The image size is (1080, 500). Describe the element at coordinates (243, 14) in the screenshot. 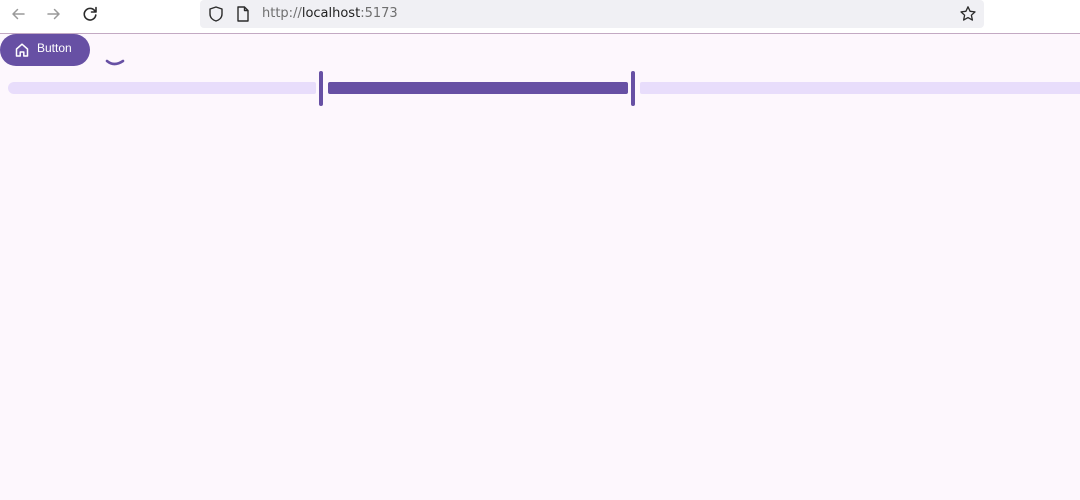

I see `page-icon` at that location.